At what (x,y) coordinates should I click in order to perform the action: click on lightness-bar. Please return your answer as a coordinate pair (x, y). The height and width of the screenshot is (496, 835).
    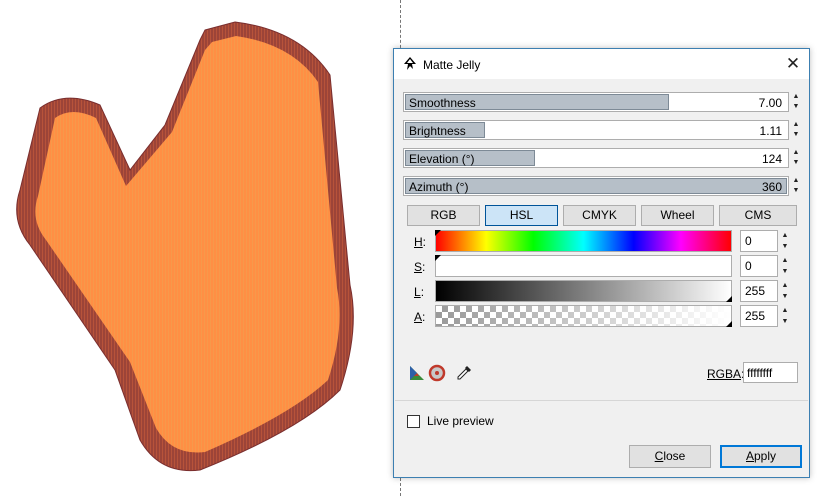
    Looking at the image, I should click on (583, 291).